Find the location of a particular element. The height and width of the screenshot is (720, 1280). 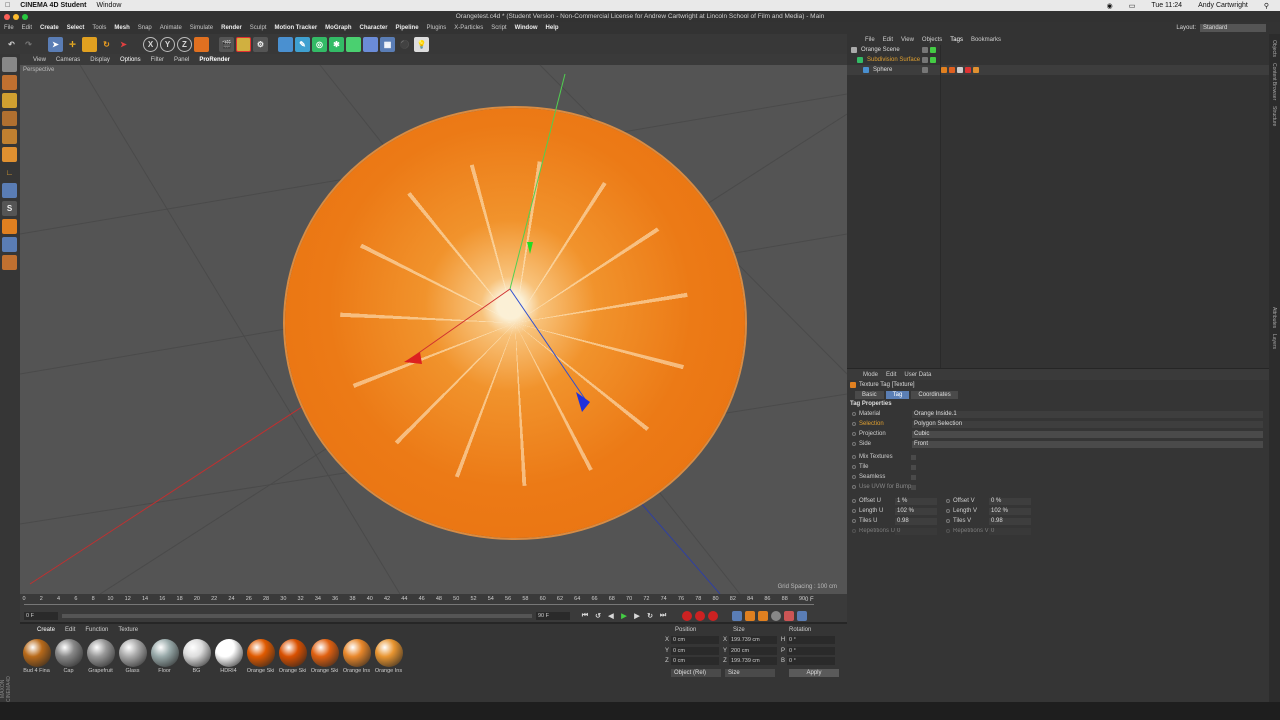

mat-menu-function: Function is located at coordinates (96, 630).